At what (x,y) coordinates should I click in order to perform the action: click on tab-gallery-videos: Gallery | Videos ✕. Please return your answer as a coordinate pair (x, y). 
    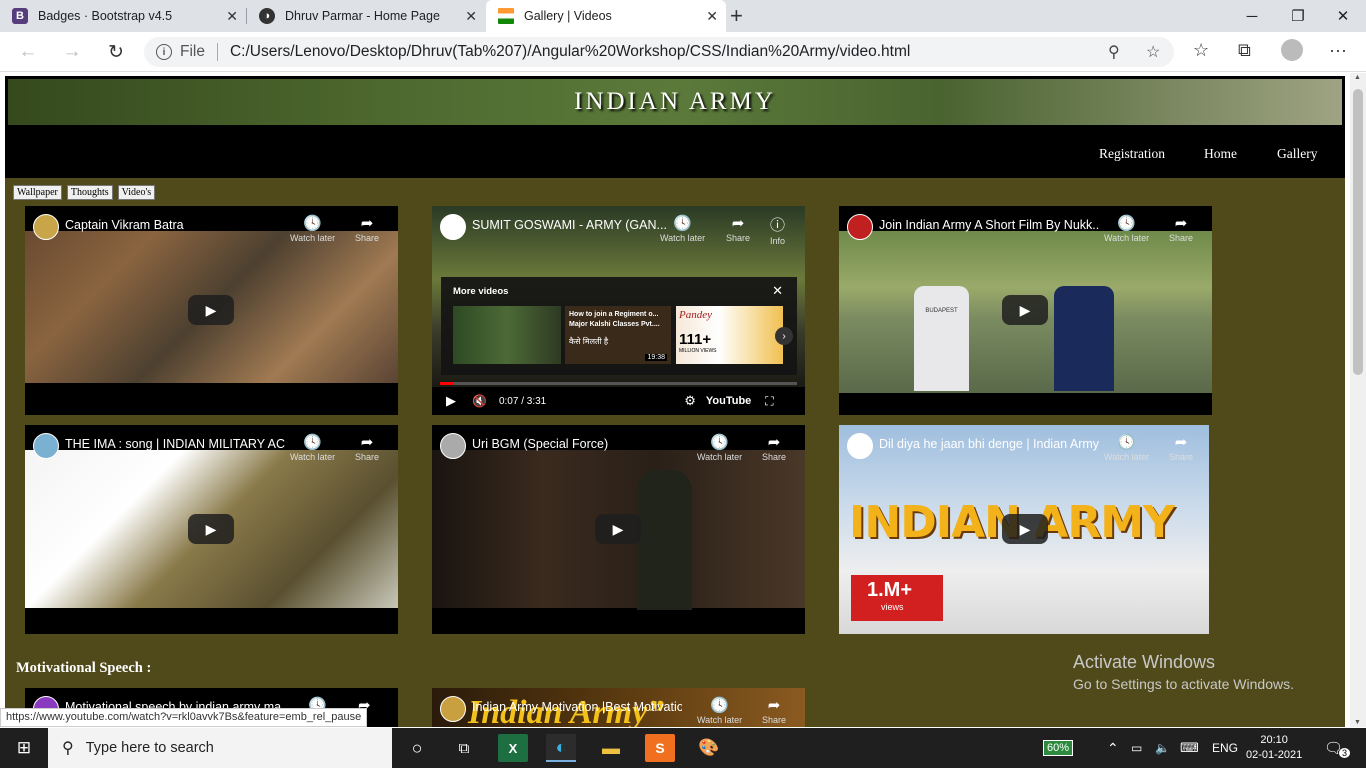
    Looking at the image, I should click on (606, 16).